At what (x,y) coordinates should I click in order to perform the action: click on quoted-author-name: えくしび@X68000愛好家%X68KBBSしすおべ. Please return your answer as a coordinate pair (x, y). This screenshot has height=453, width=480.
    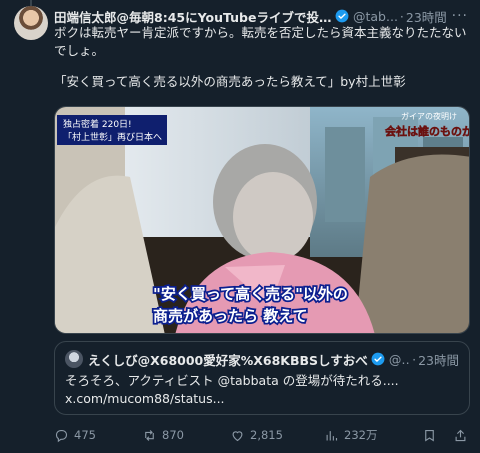
    Looking at the image, I should click on (228, 360).